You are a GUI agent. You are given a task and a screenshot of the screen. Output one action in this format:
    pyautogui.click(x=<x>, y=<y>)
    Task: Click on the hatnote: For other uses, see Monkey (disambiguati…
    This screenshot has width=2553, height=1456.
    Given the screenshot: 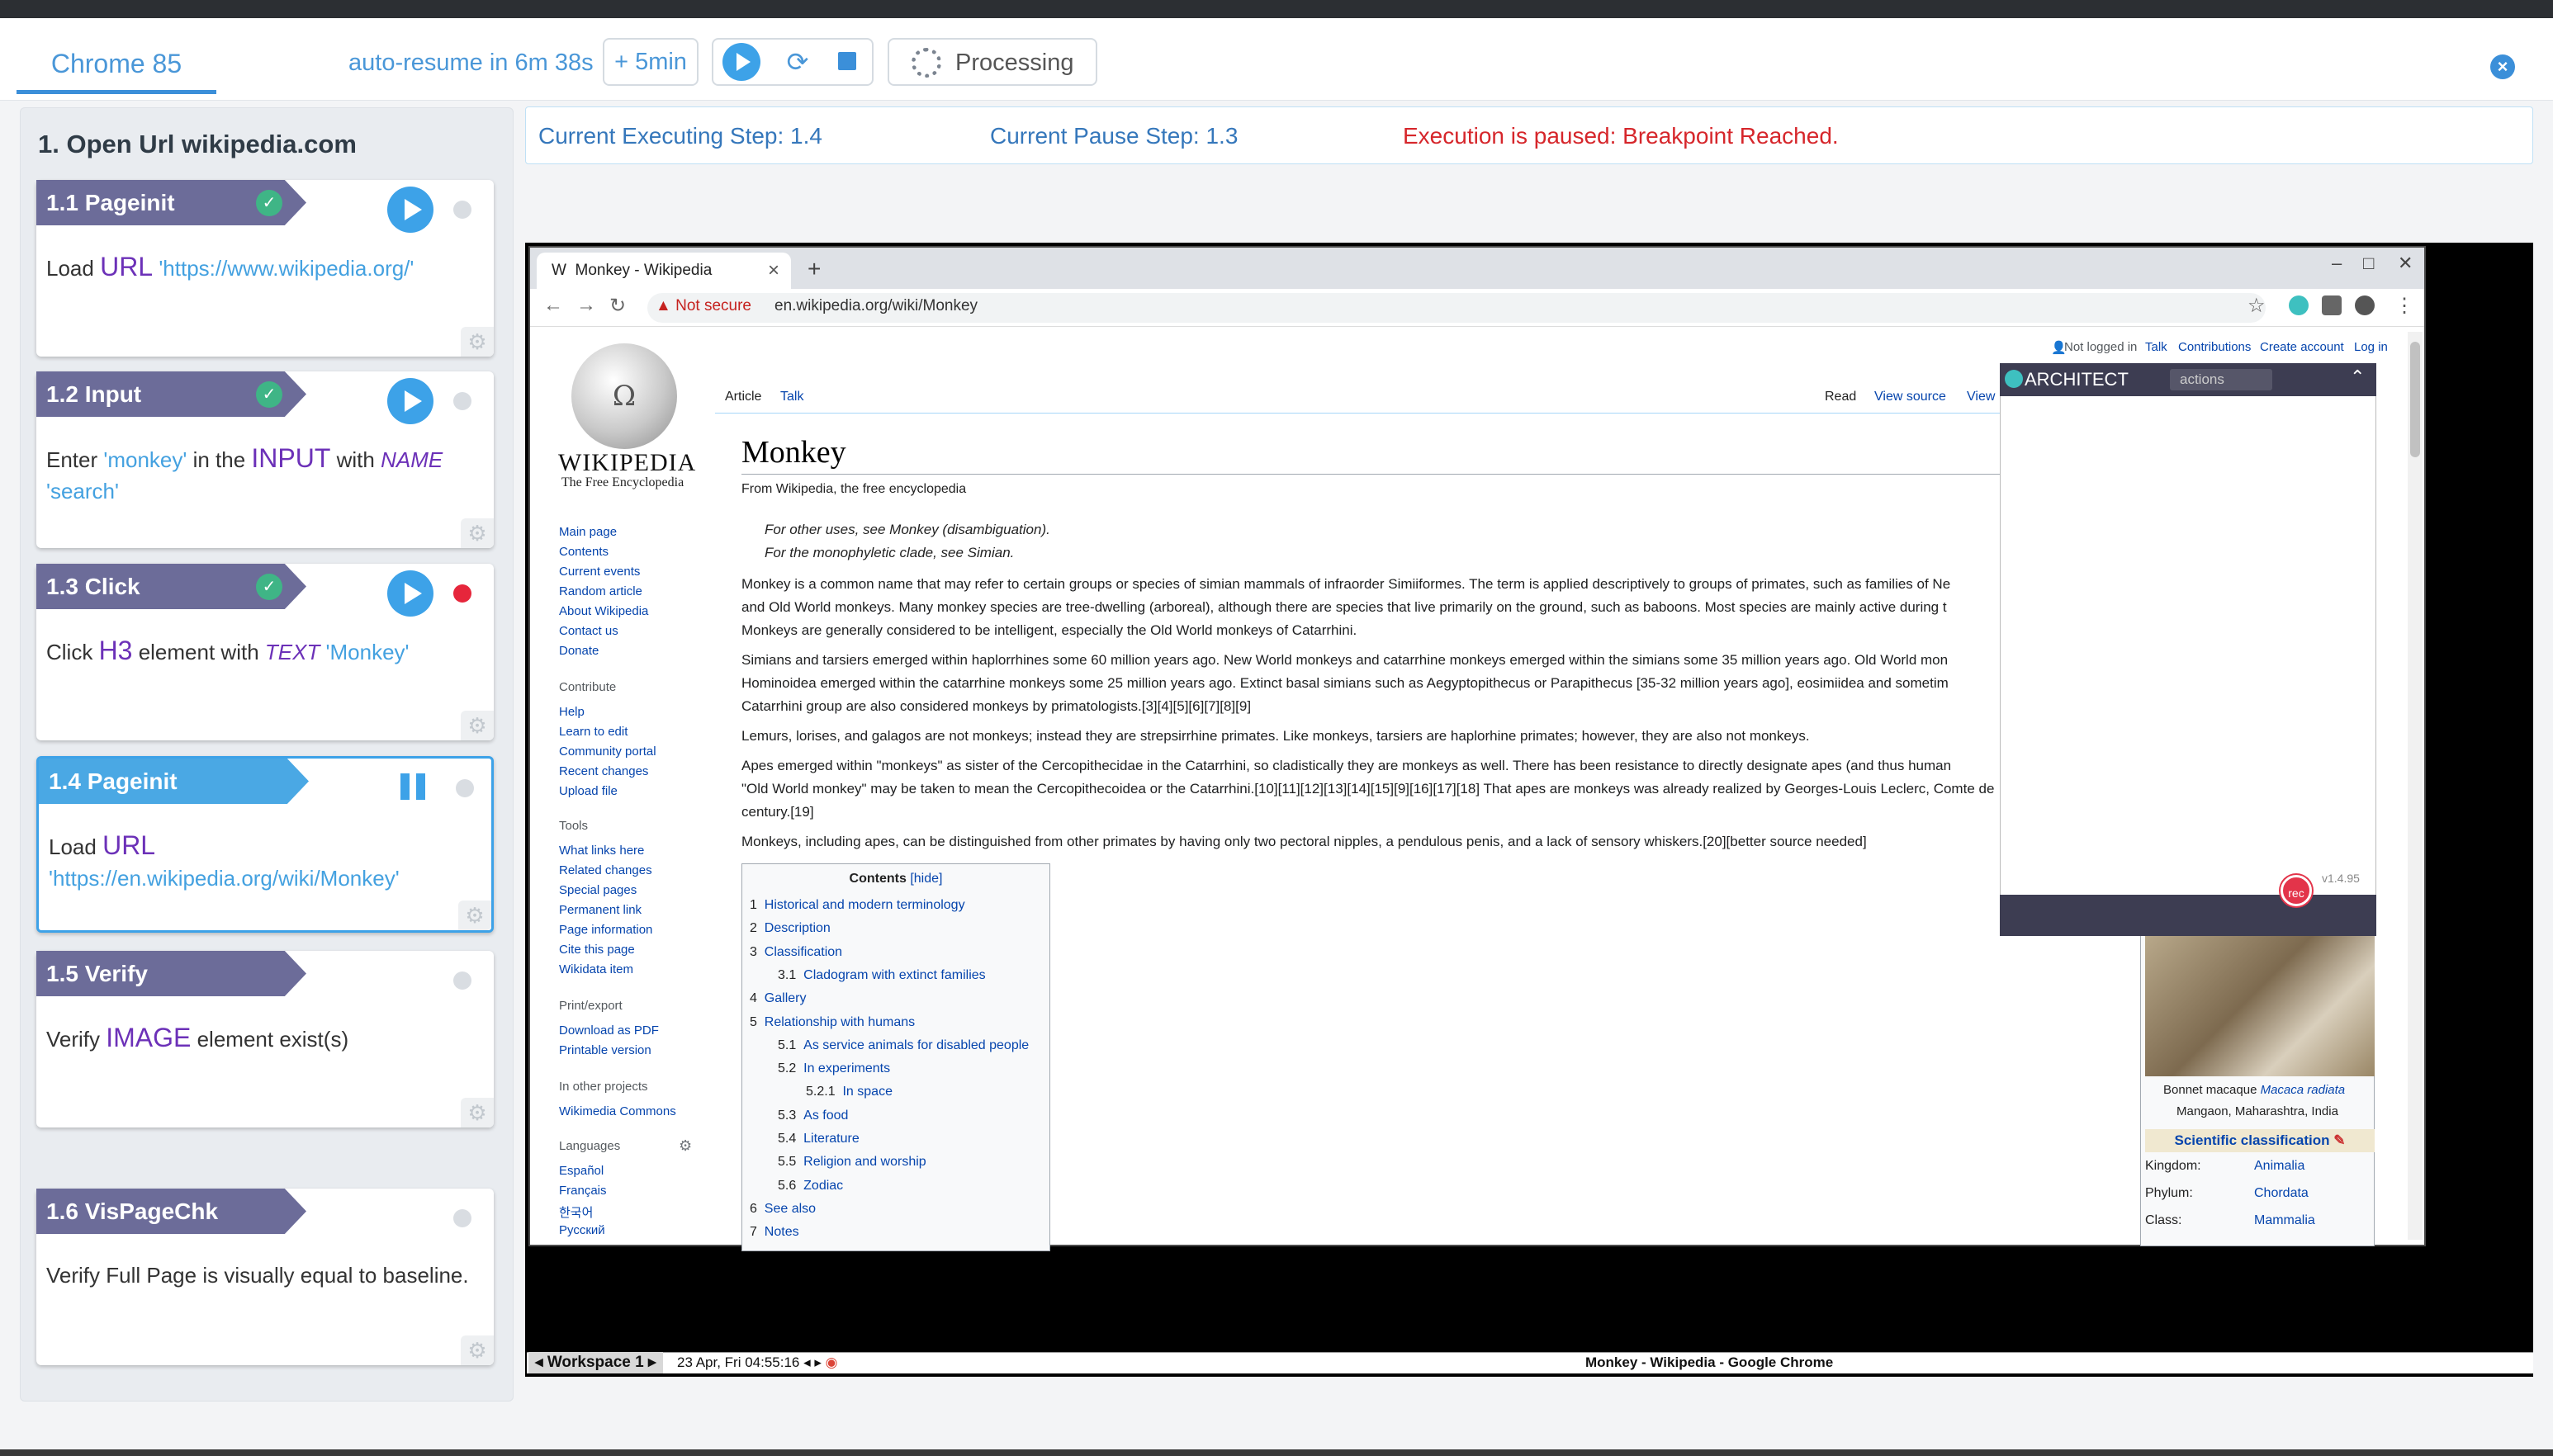 What is the action you would take?
    pyautogui.click(x=907, y=530)
    